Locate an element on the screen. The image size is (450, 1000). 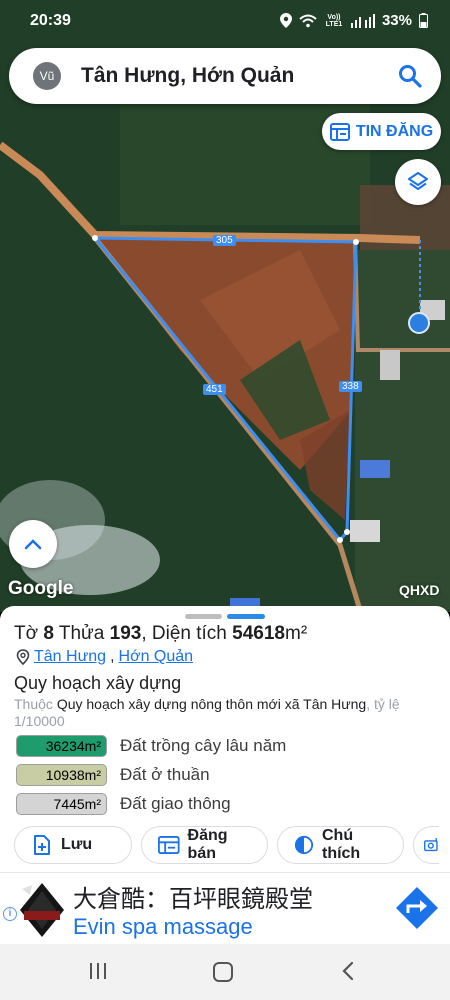
edge-length-305: 305 is located at coordinates (224, 240).